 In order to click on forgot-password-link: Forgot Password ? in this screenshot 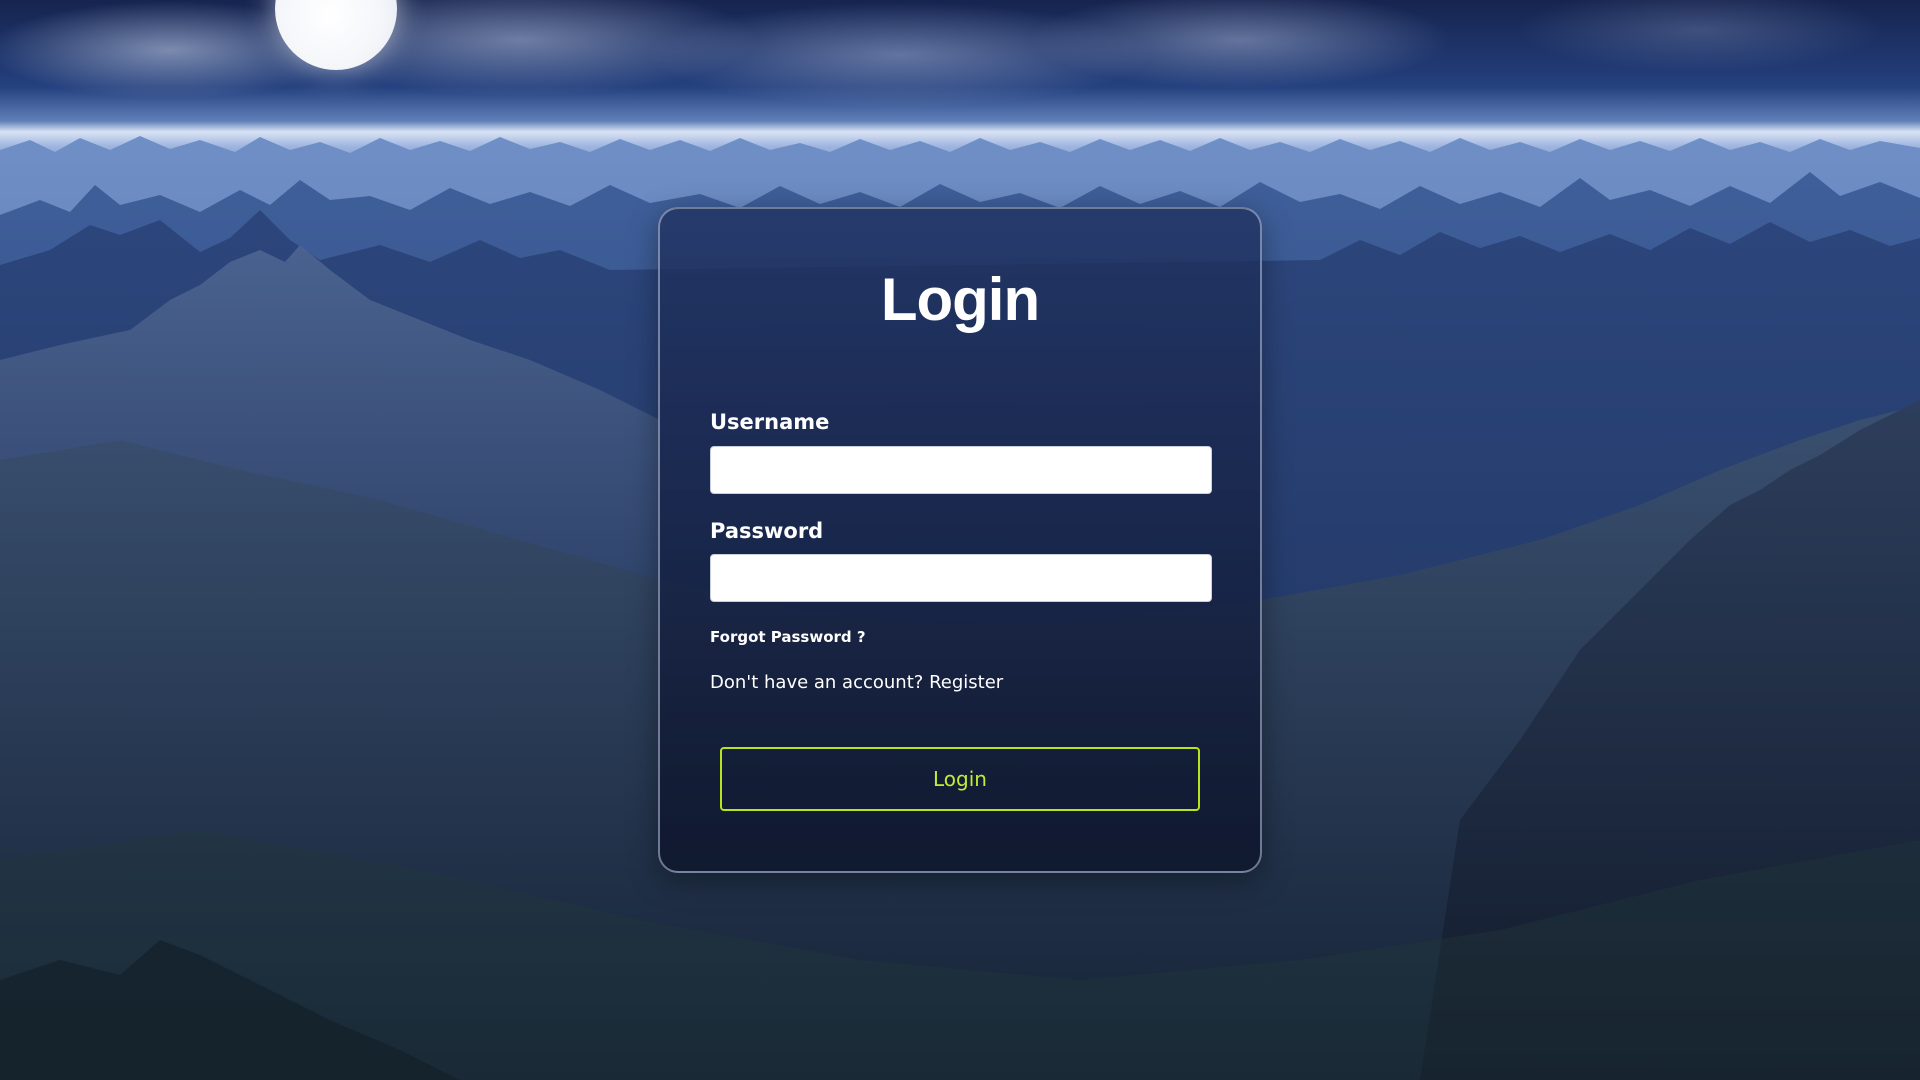, I will do `click(788, 637)`.